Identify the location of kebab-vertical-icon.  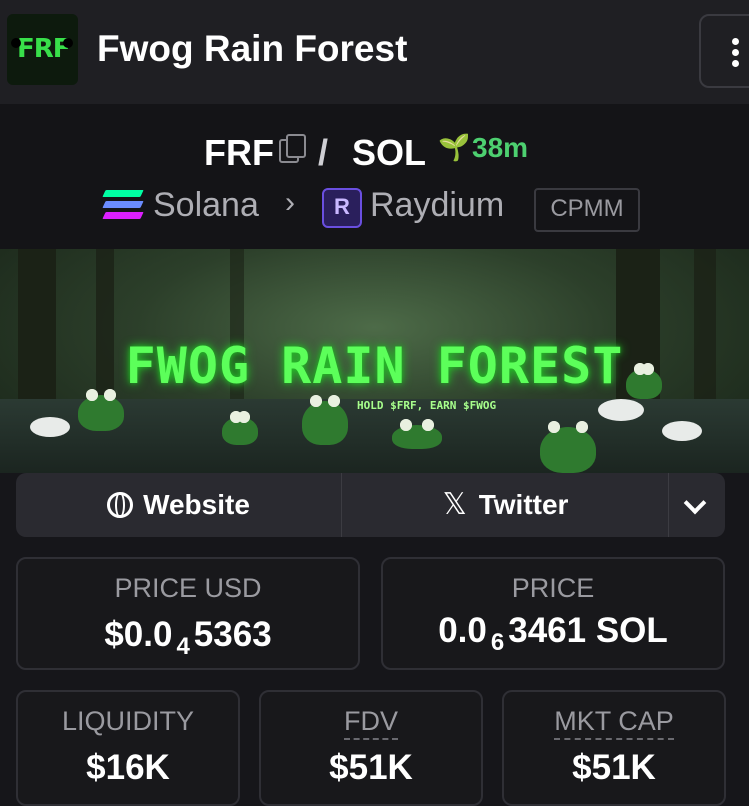
(735, 41).